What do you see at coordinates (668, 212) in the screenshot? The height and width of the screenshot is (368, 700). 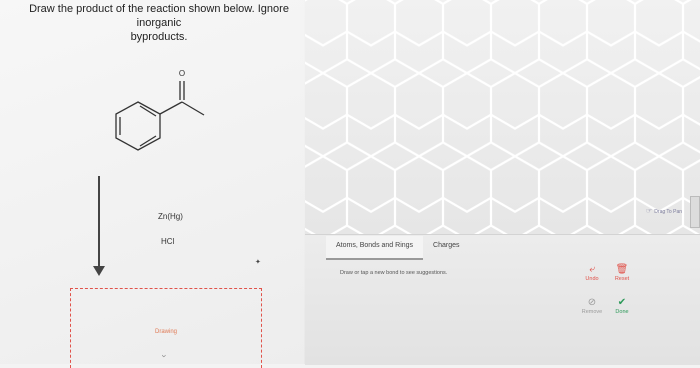 I see `drag-to-pan-label: Drag To Pan` at bounding box center [668, 212].